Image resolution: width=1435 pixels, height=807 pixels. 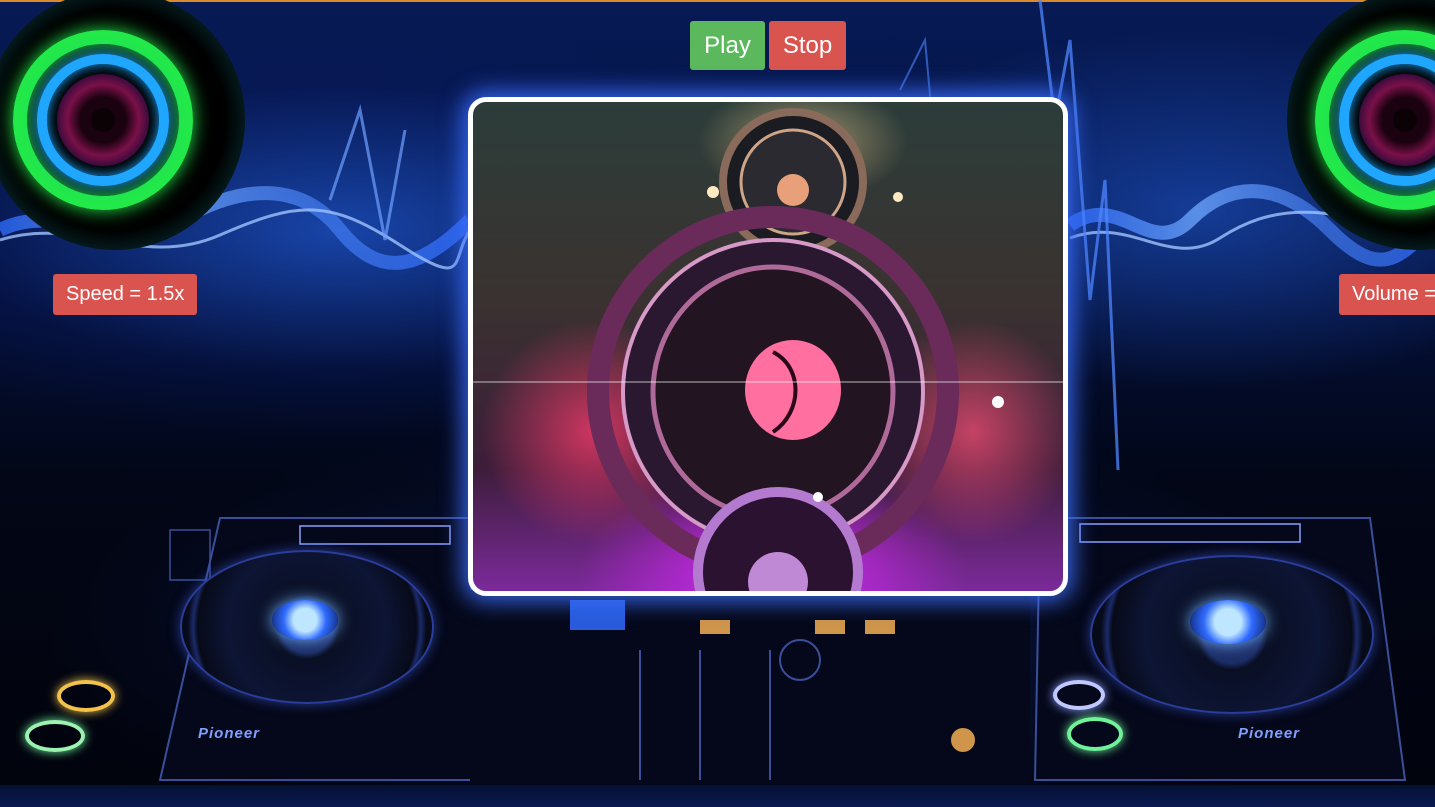 What do you see at coordinates (86, 696) in the screenshot?
I see `left-cue-button` at bounding box center [86, 696].